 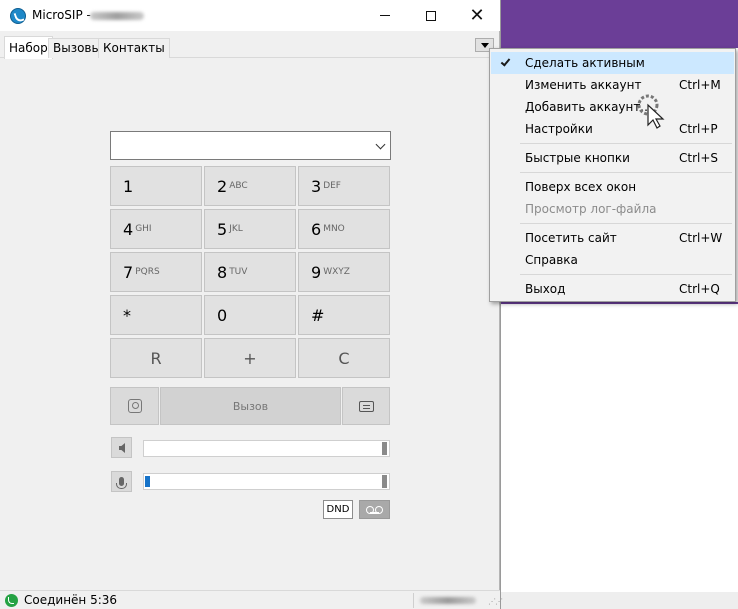 What do you see at coordinates (384, 481) in the screenshot?
I see `microphone-volume-thumb` at bounding box center [384, 481].